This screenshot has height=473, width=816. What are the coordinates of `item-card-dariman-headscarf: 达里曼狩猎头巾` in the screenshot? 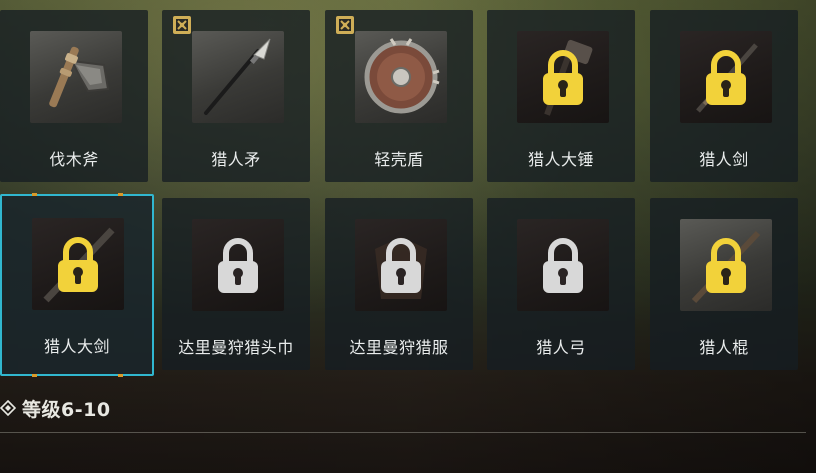 It's located at (236, 284).